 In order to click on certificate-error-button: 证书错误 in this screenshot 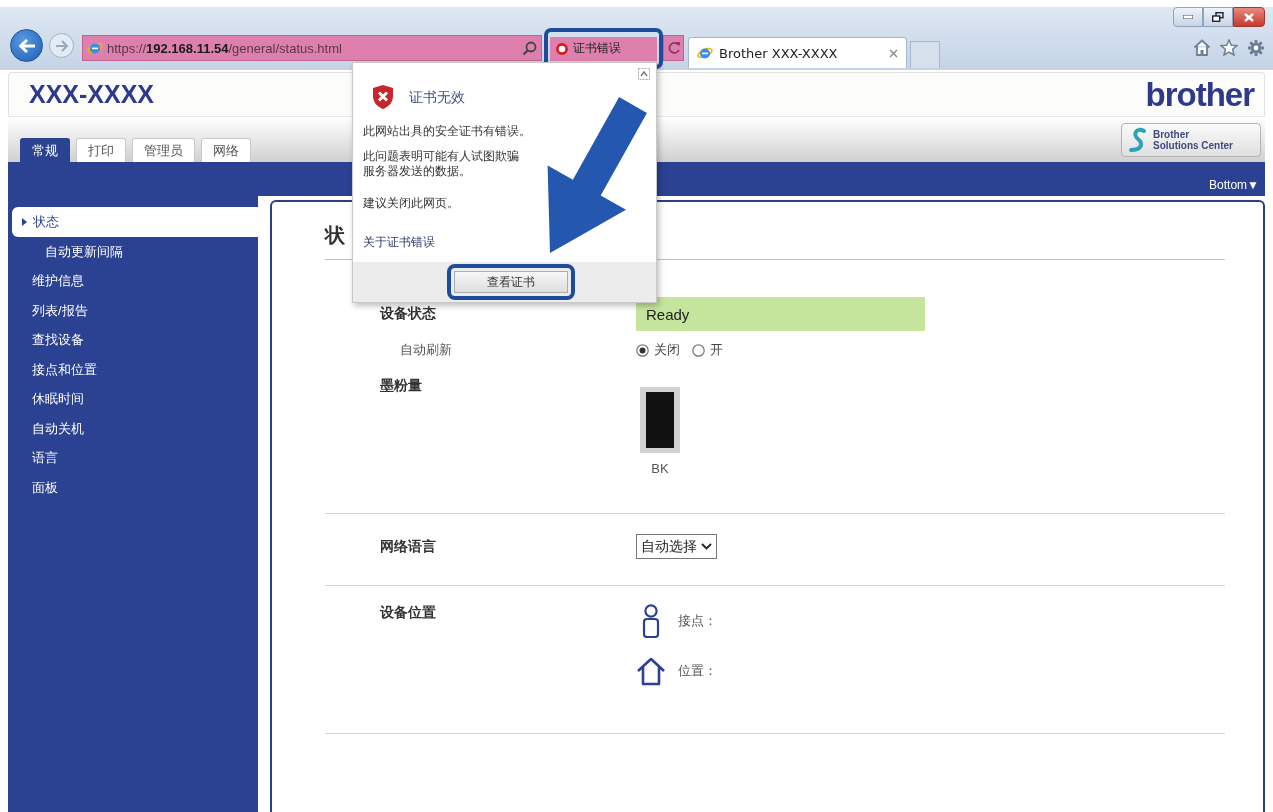, I will do `click(603, 48)`.